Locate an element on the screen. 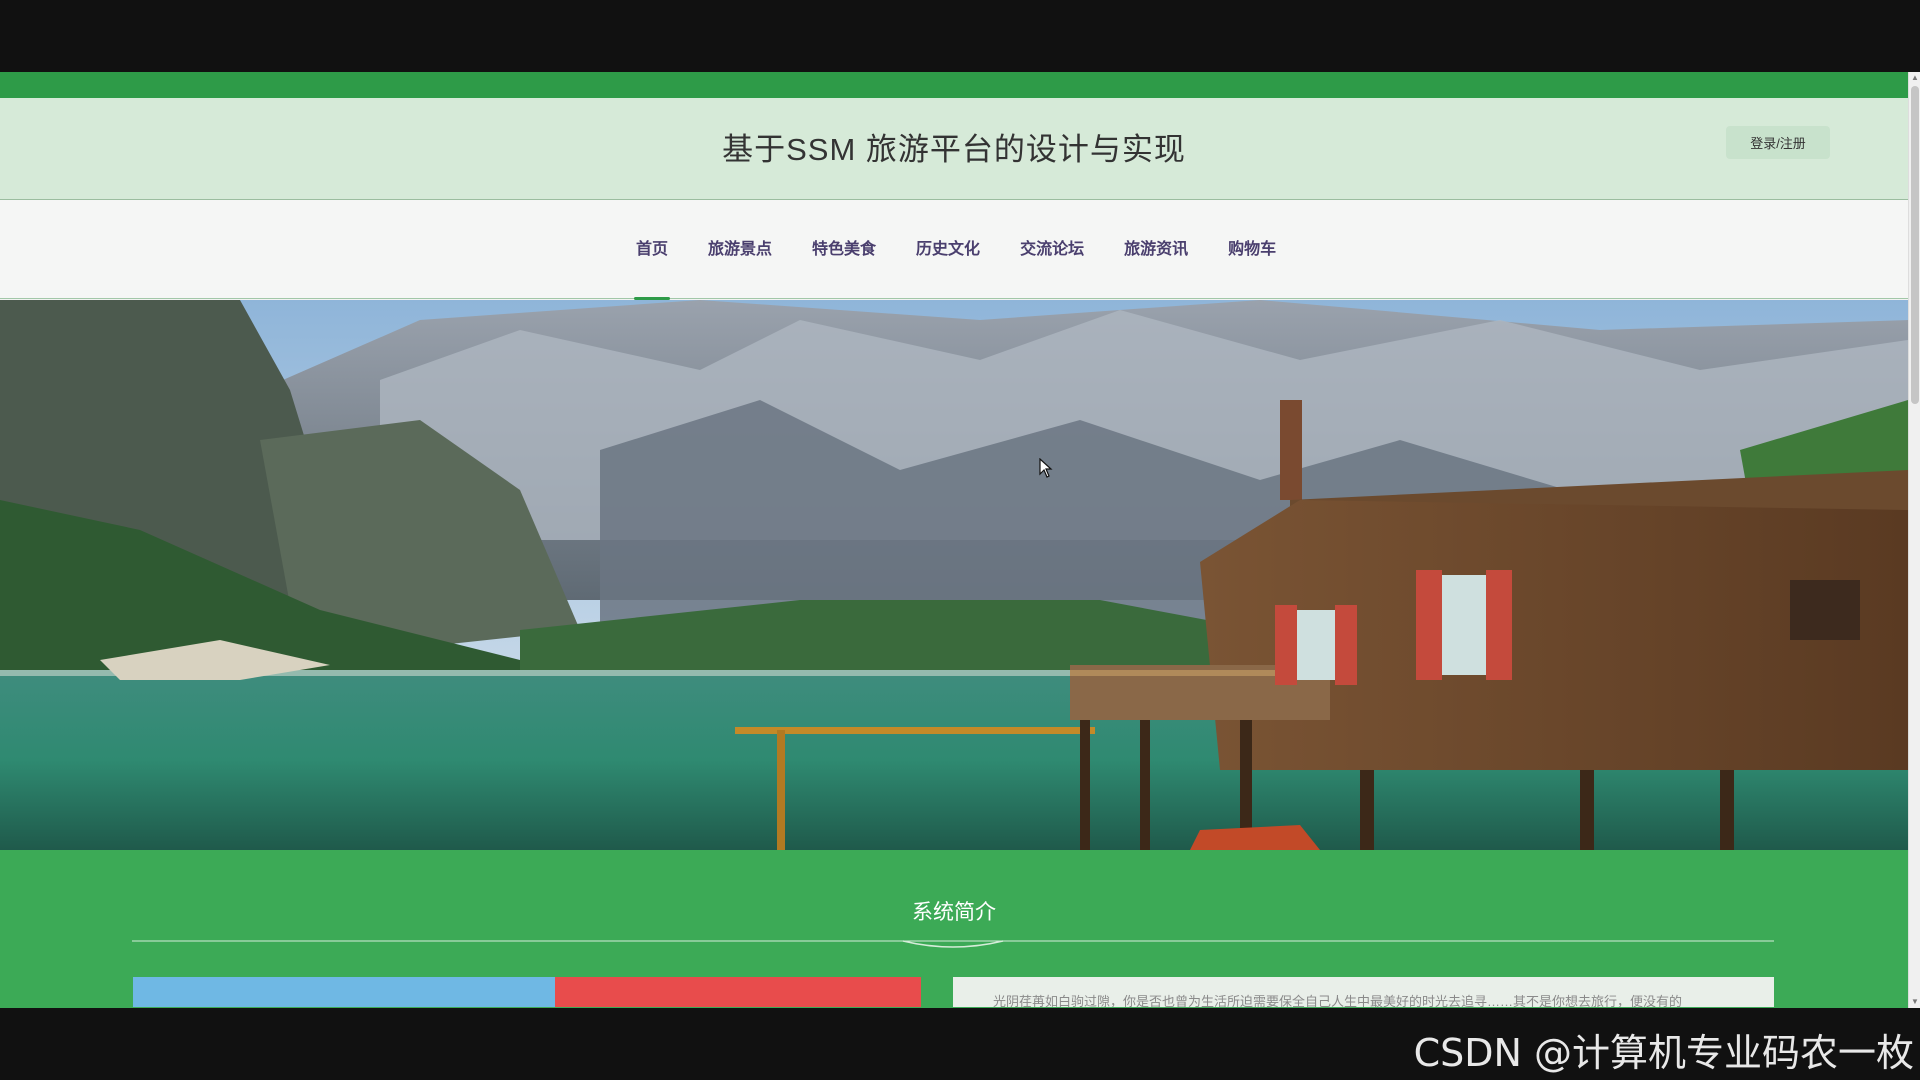 The width and height of the screenshot is (1920, 1080). nav-item-home: 首页 is located at coordinates (652, 250).